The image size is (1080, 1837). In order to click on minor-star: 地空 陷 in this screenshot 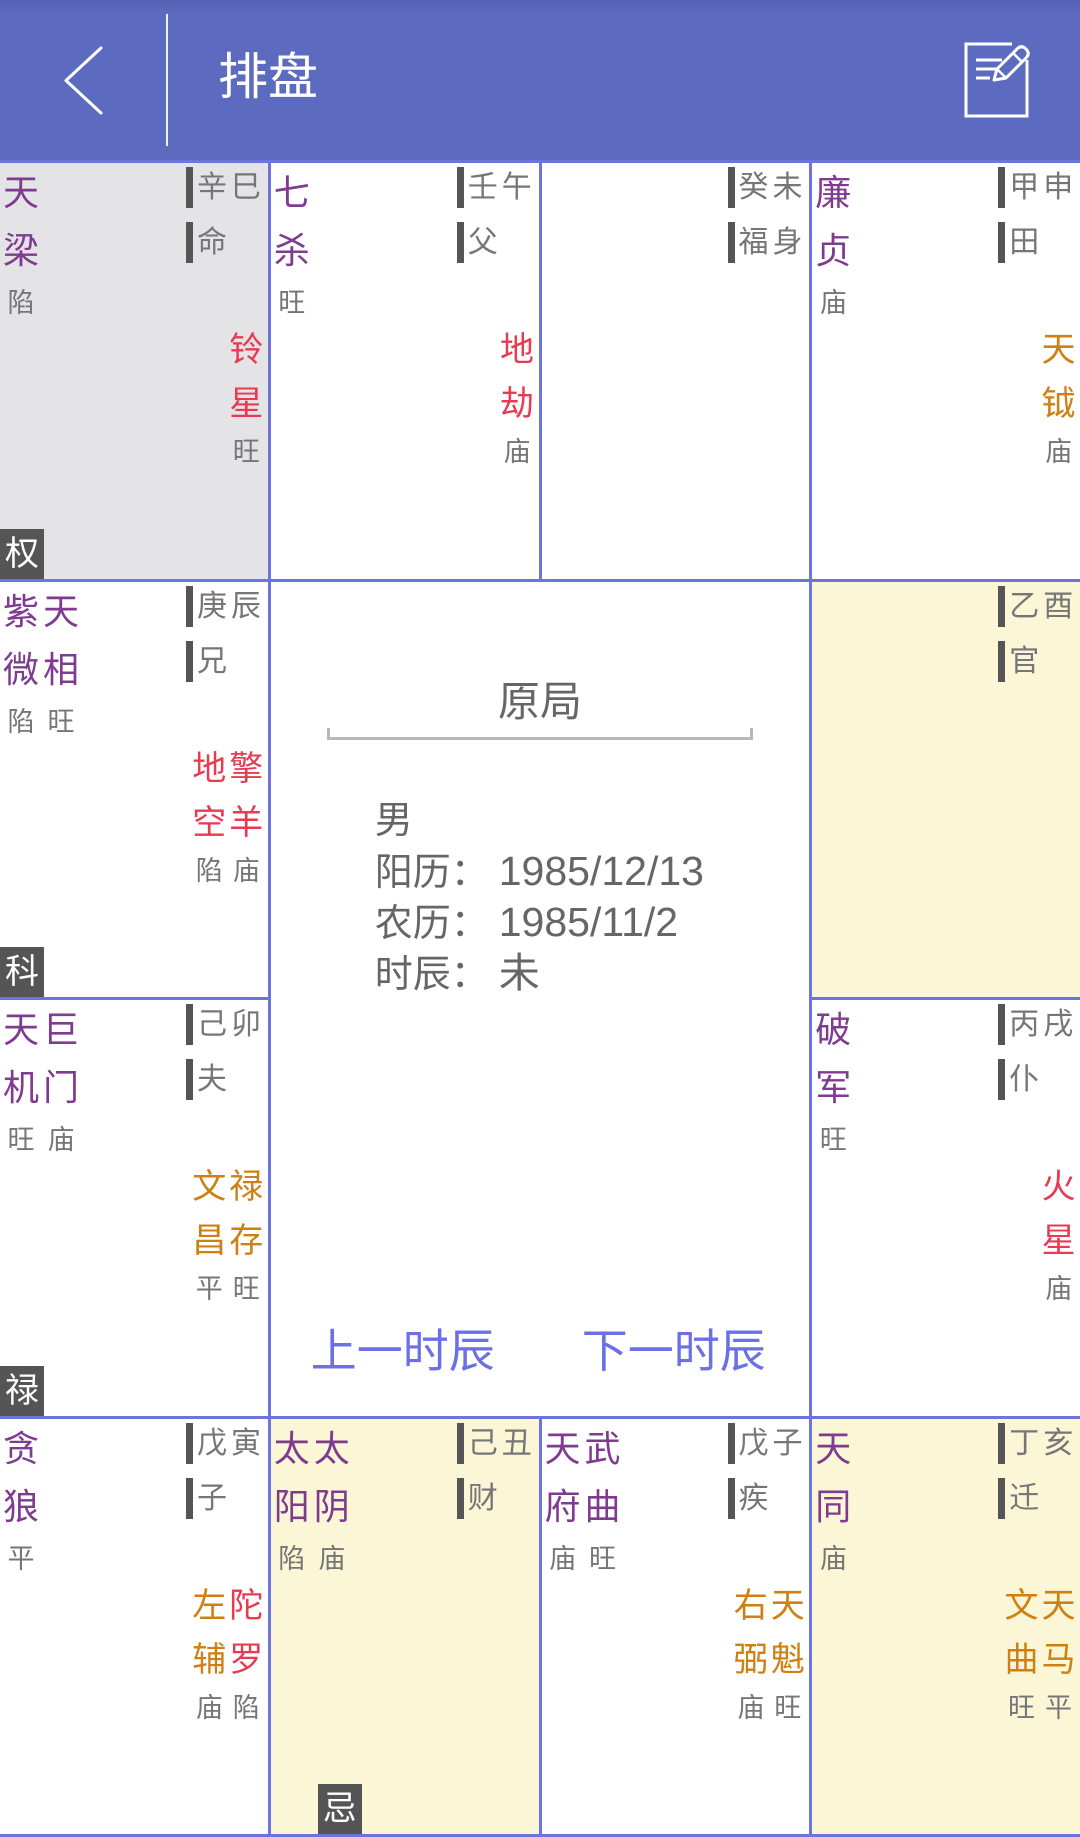, I will do `click(209, 818)`.